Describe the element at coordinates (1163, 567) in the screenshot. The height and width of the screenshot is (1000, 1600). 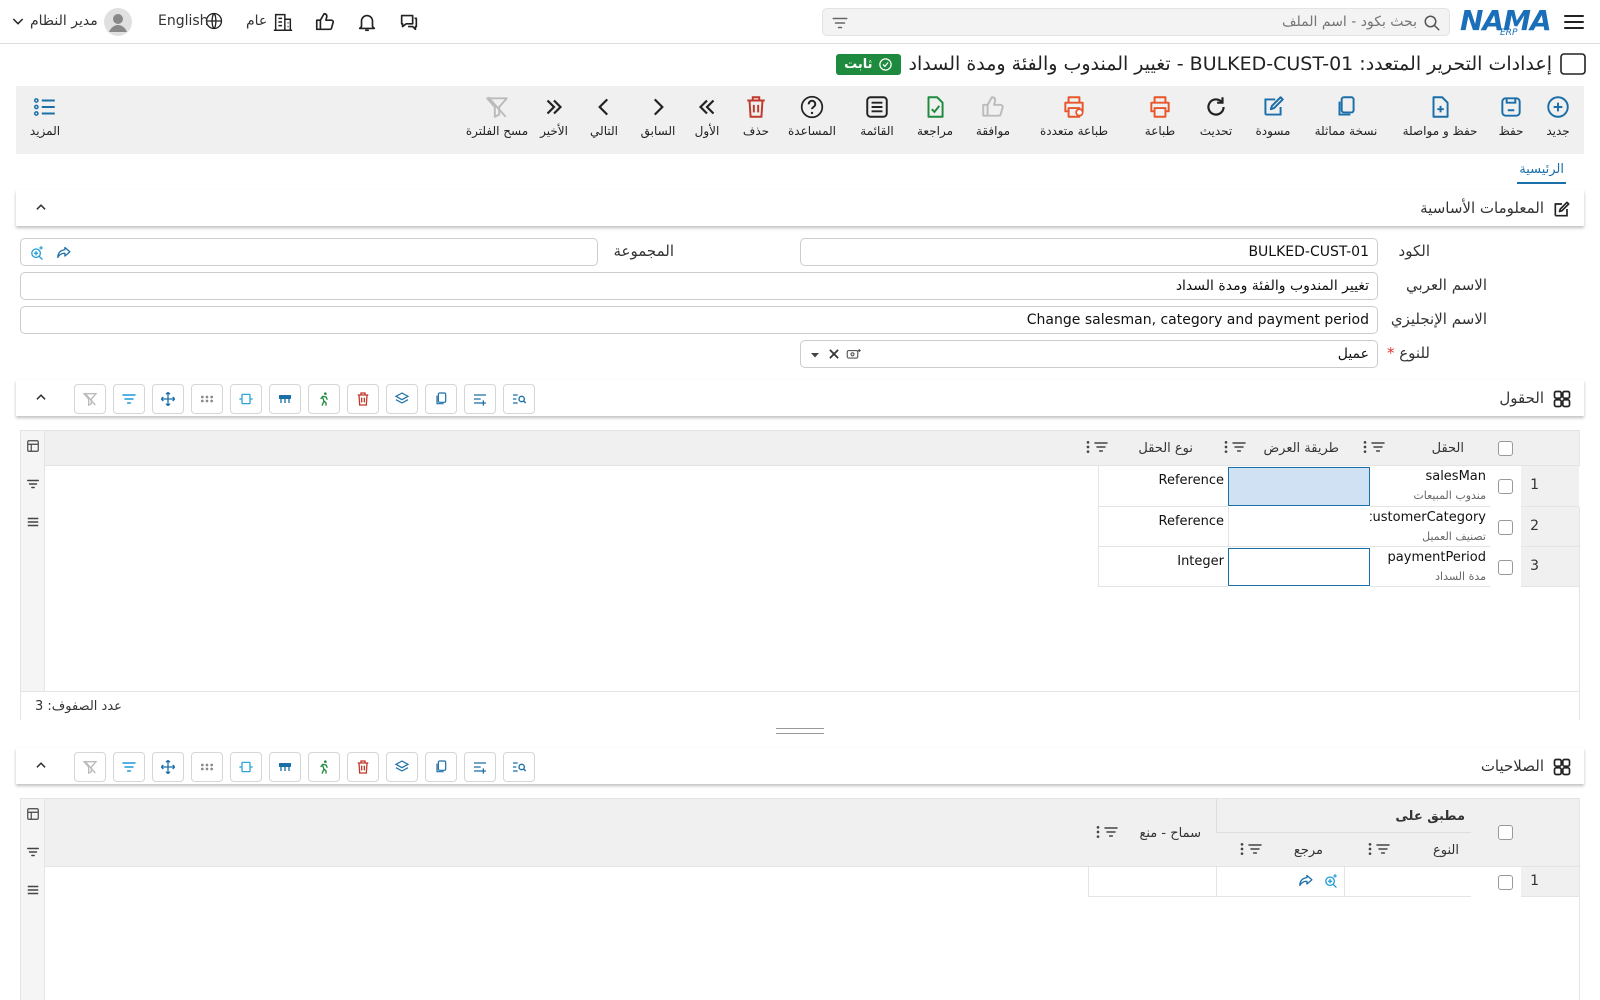
I see `field-type-cell: Integer` at that location.